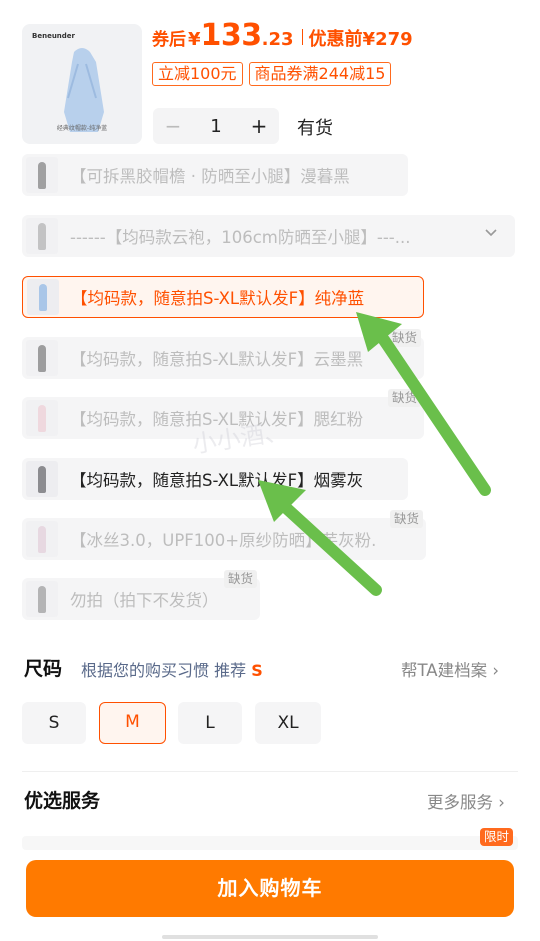 Image resolution: width=540 pixels, height=941 pixels. Describe the element at coordinates (218, 298) in the screenshot. I see `option-label: 【均码款，随意拍S-XL默认发F】纯净蓝` at that location.